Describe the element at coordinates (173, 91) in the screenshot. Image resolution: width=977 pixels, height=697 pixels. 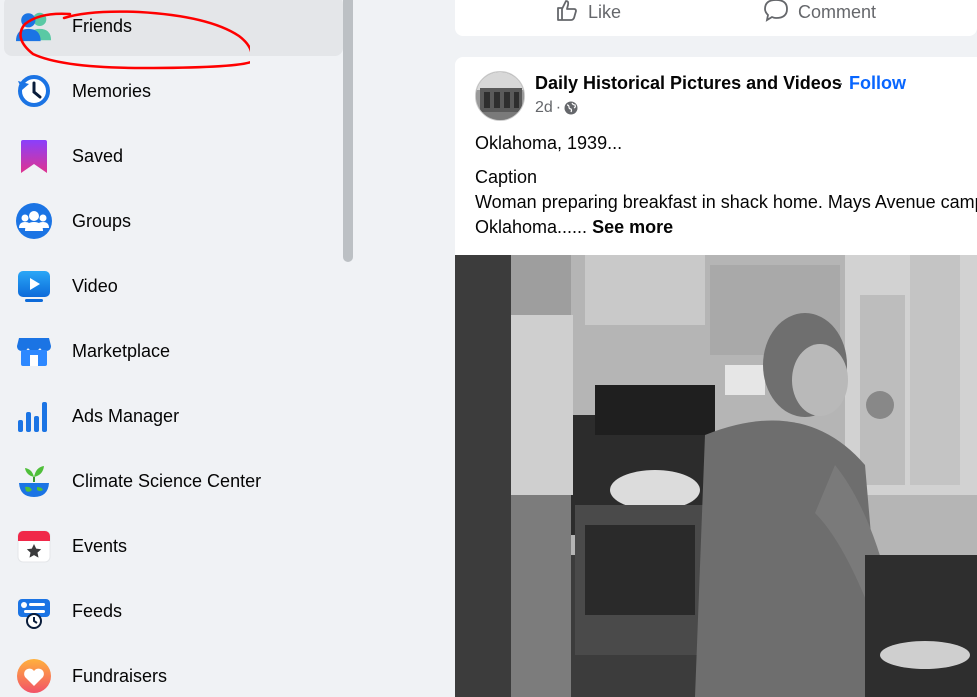
I see `sidebar-item-memories: Memories` at that location.